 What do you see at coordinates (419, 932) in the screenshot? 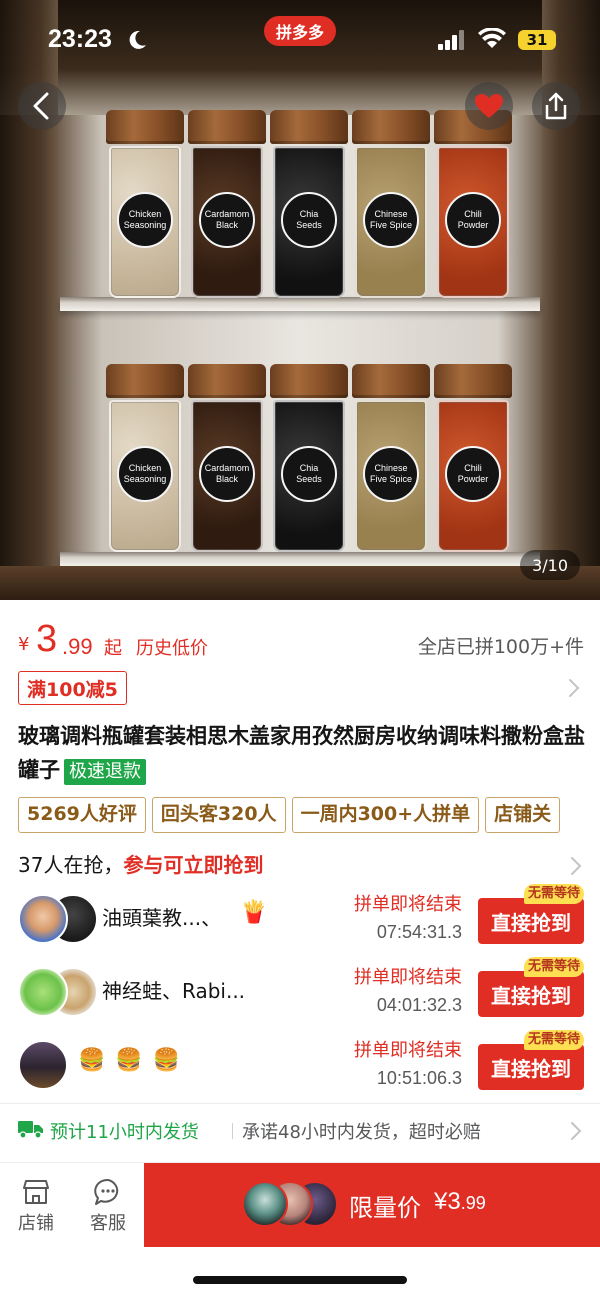
I see `group-countdown: 07:54:31.3` at bounding box center [419, 932].